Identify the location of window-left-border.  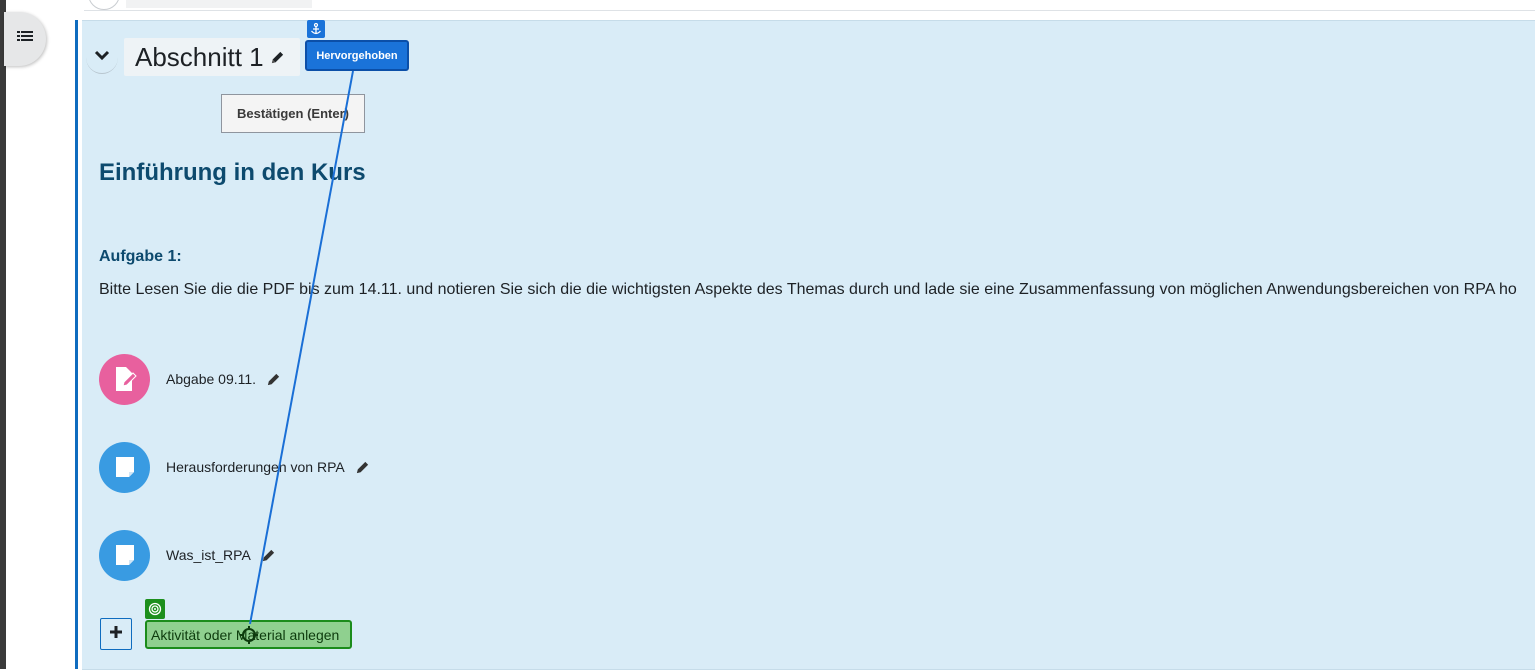
(3, 334).